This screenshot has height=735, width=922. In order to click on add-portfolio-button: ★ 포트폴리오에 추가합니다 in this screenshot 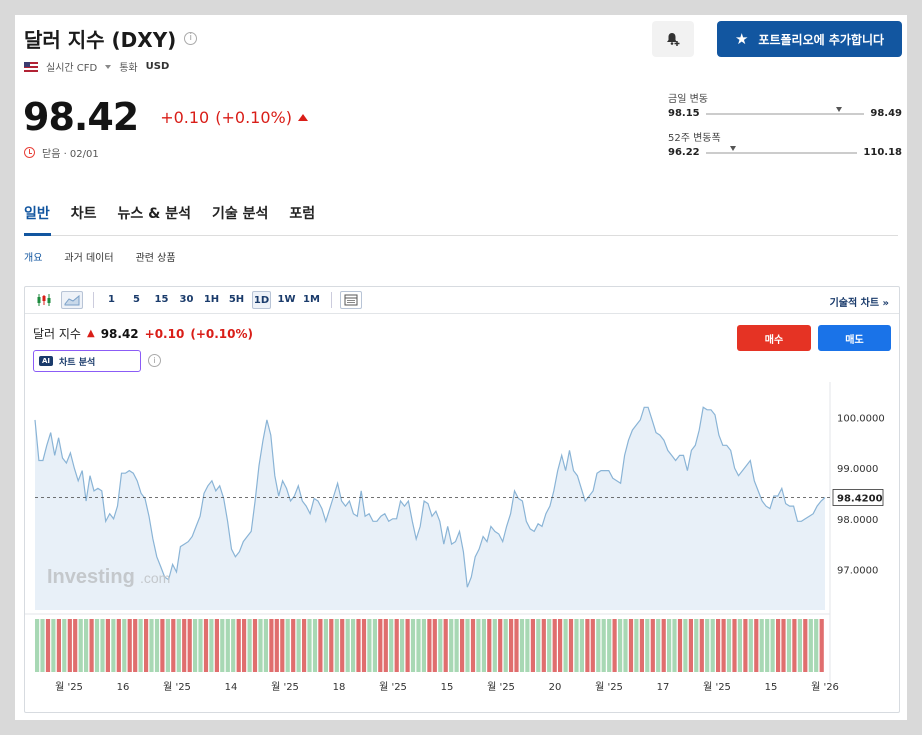, I will do `click(809, 39)`.